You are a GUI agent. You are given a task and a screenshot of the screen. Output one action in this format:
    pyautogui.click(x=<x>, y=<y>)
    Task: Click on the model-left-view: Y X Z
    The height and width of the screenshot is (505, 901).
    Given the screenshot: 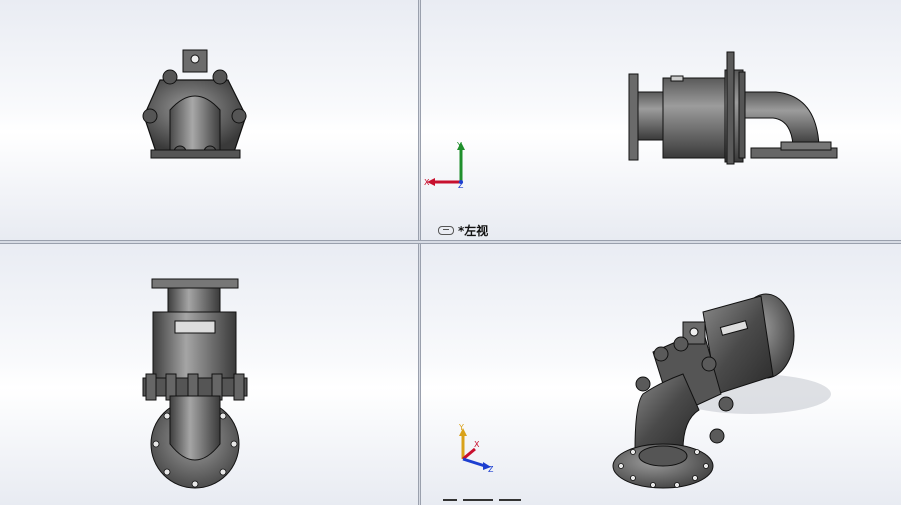 What is the action you would take?
    pyautogui.click(x=631, y=120)
    